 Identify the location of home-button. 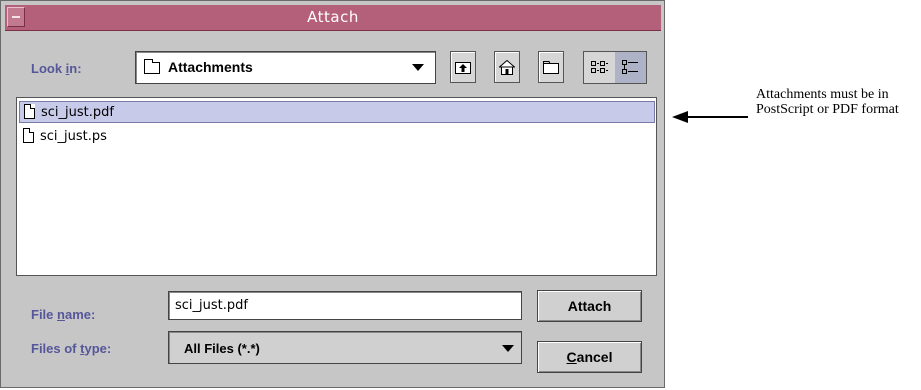
(507, 67).